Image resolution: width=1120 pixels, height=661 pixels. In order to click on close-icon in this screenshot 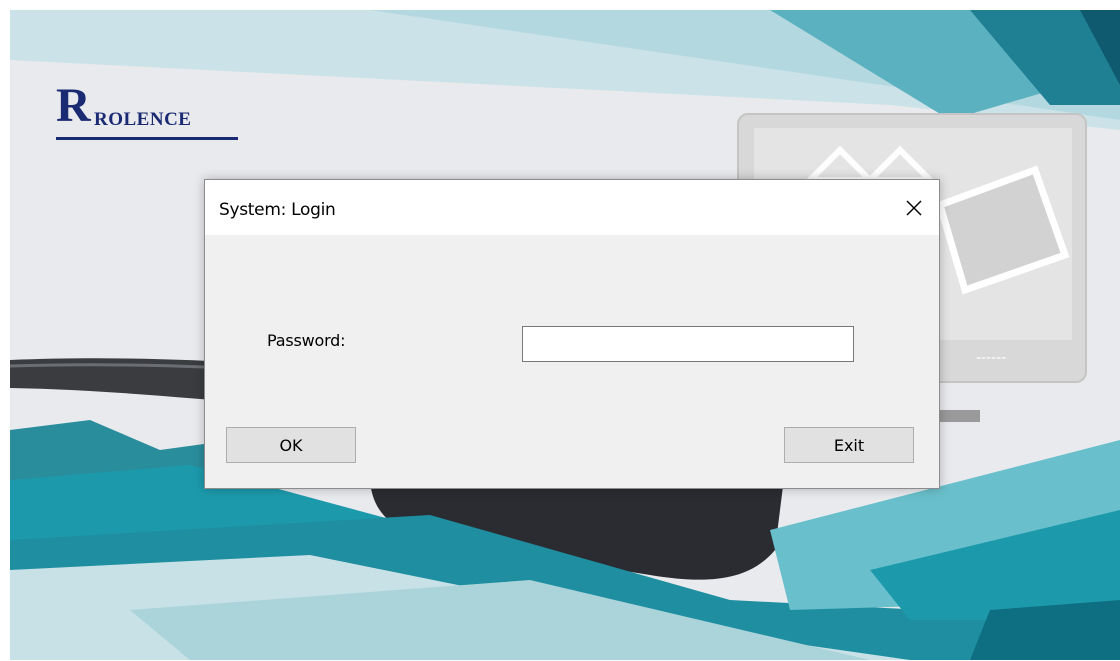, I will do `click(914, 208)`.